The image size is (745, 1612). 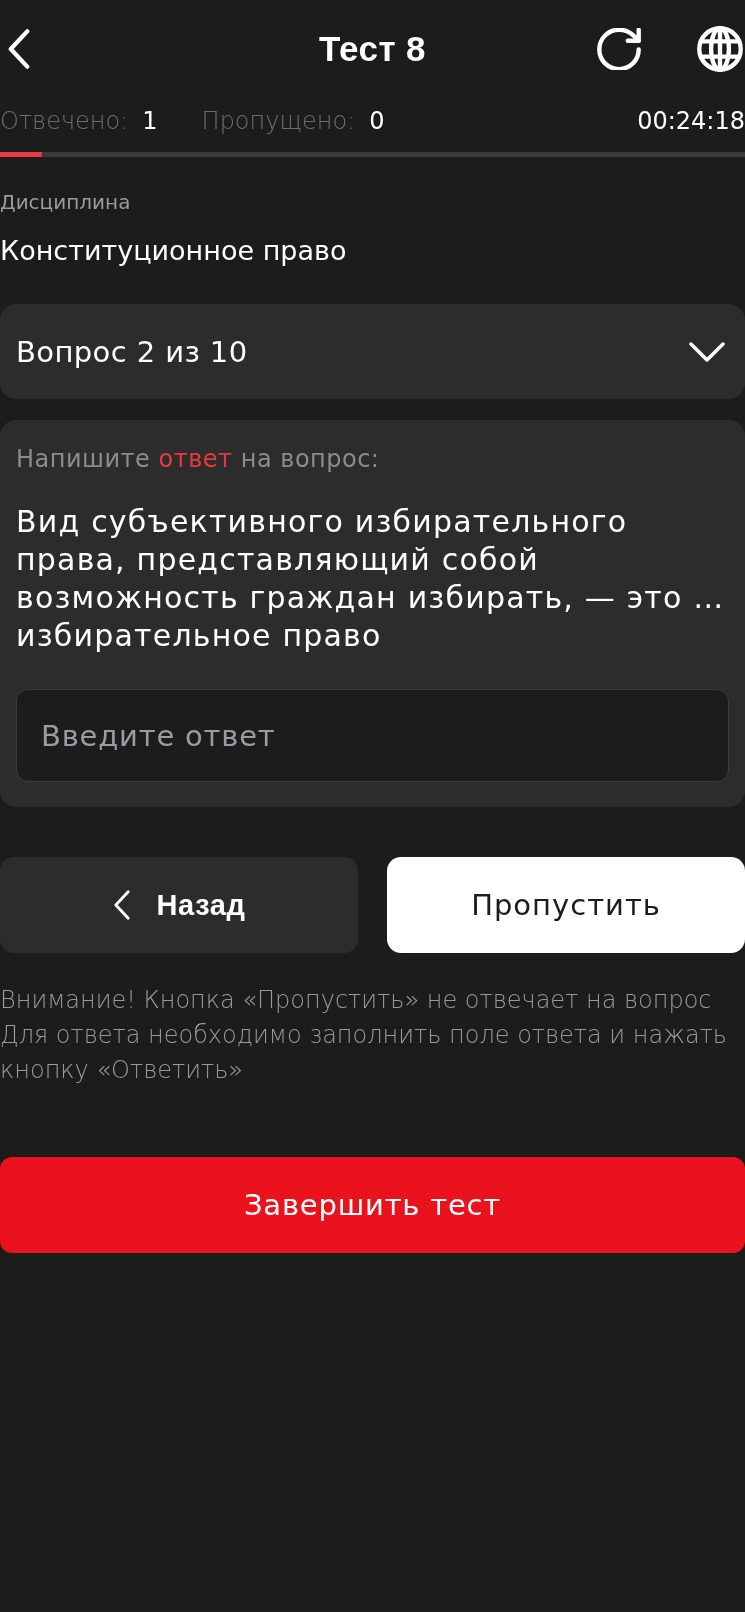 What do you see at coordinates (364, 1035) in the screenshot?
I see `warning-text: Внимание! Кнопка «Пропустить» не отвечает на вопрос Для ответа необходимо заполнить поле ответа и нажать кнопку «Ответить»` at bounding box center [364, 1035].